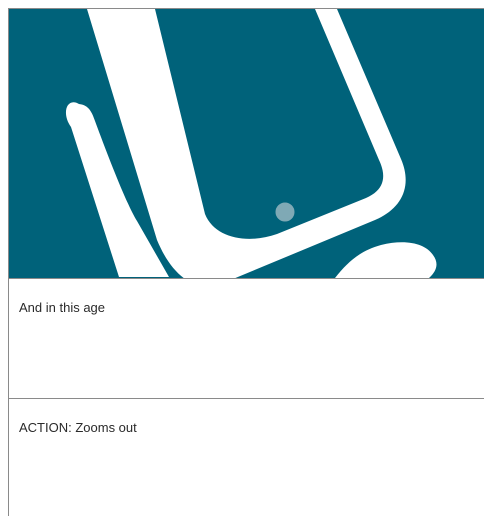 The width and height of the screenshot is (484, 517). Describe the element at coordinates (62, 307) in the screenshot. I see `dialogue-text: And in this age` at that location.